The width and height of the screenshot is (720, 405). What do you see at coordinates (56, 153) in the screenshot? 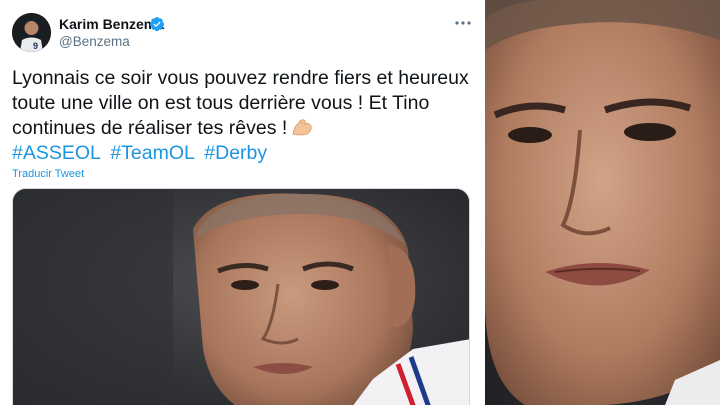
I see `hashtag-link: #ASSEOL` at bounding box center [56, 153].